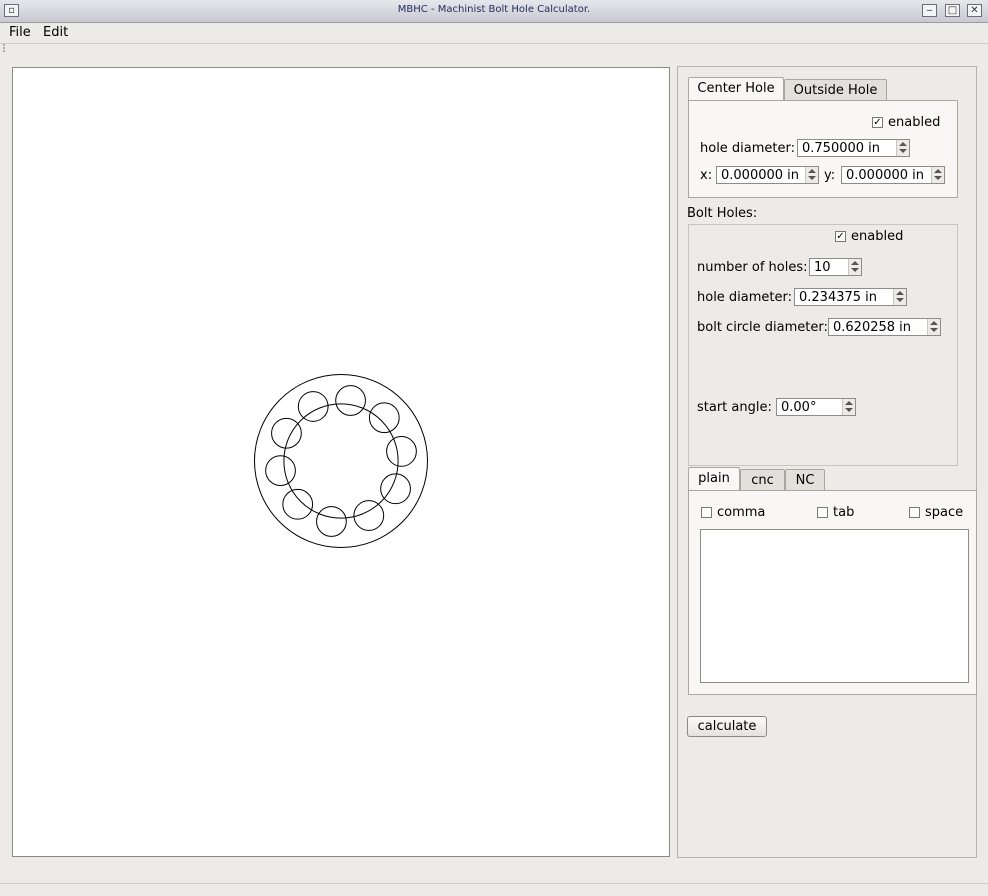  I want to click on outer-circle, so click(341, 461).